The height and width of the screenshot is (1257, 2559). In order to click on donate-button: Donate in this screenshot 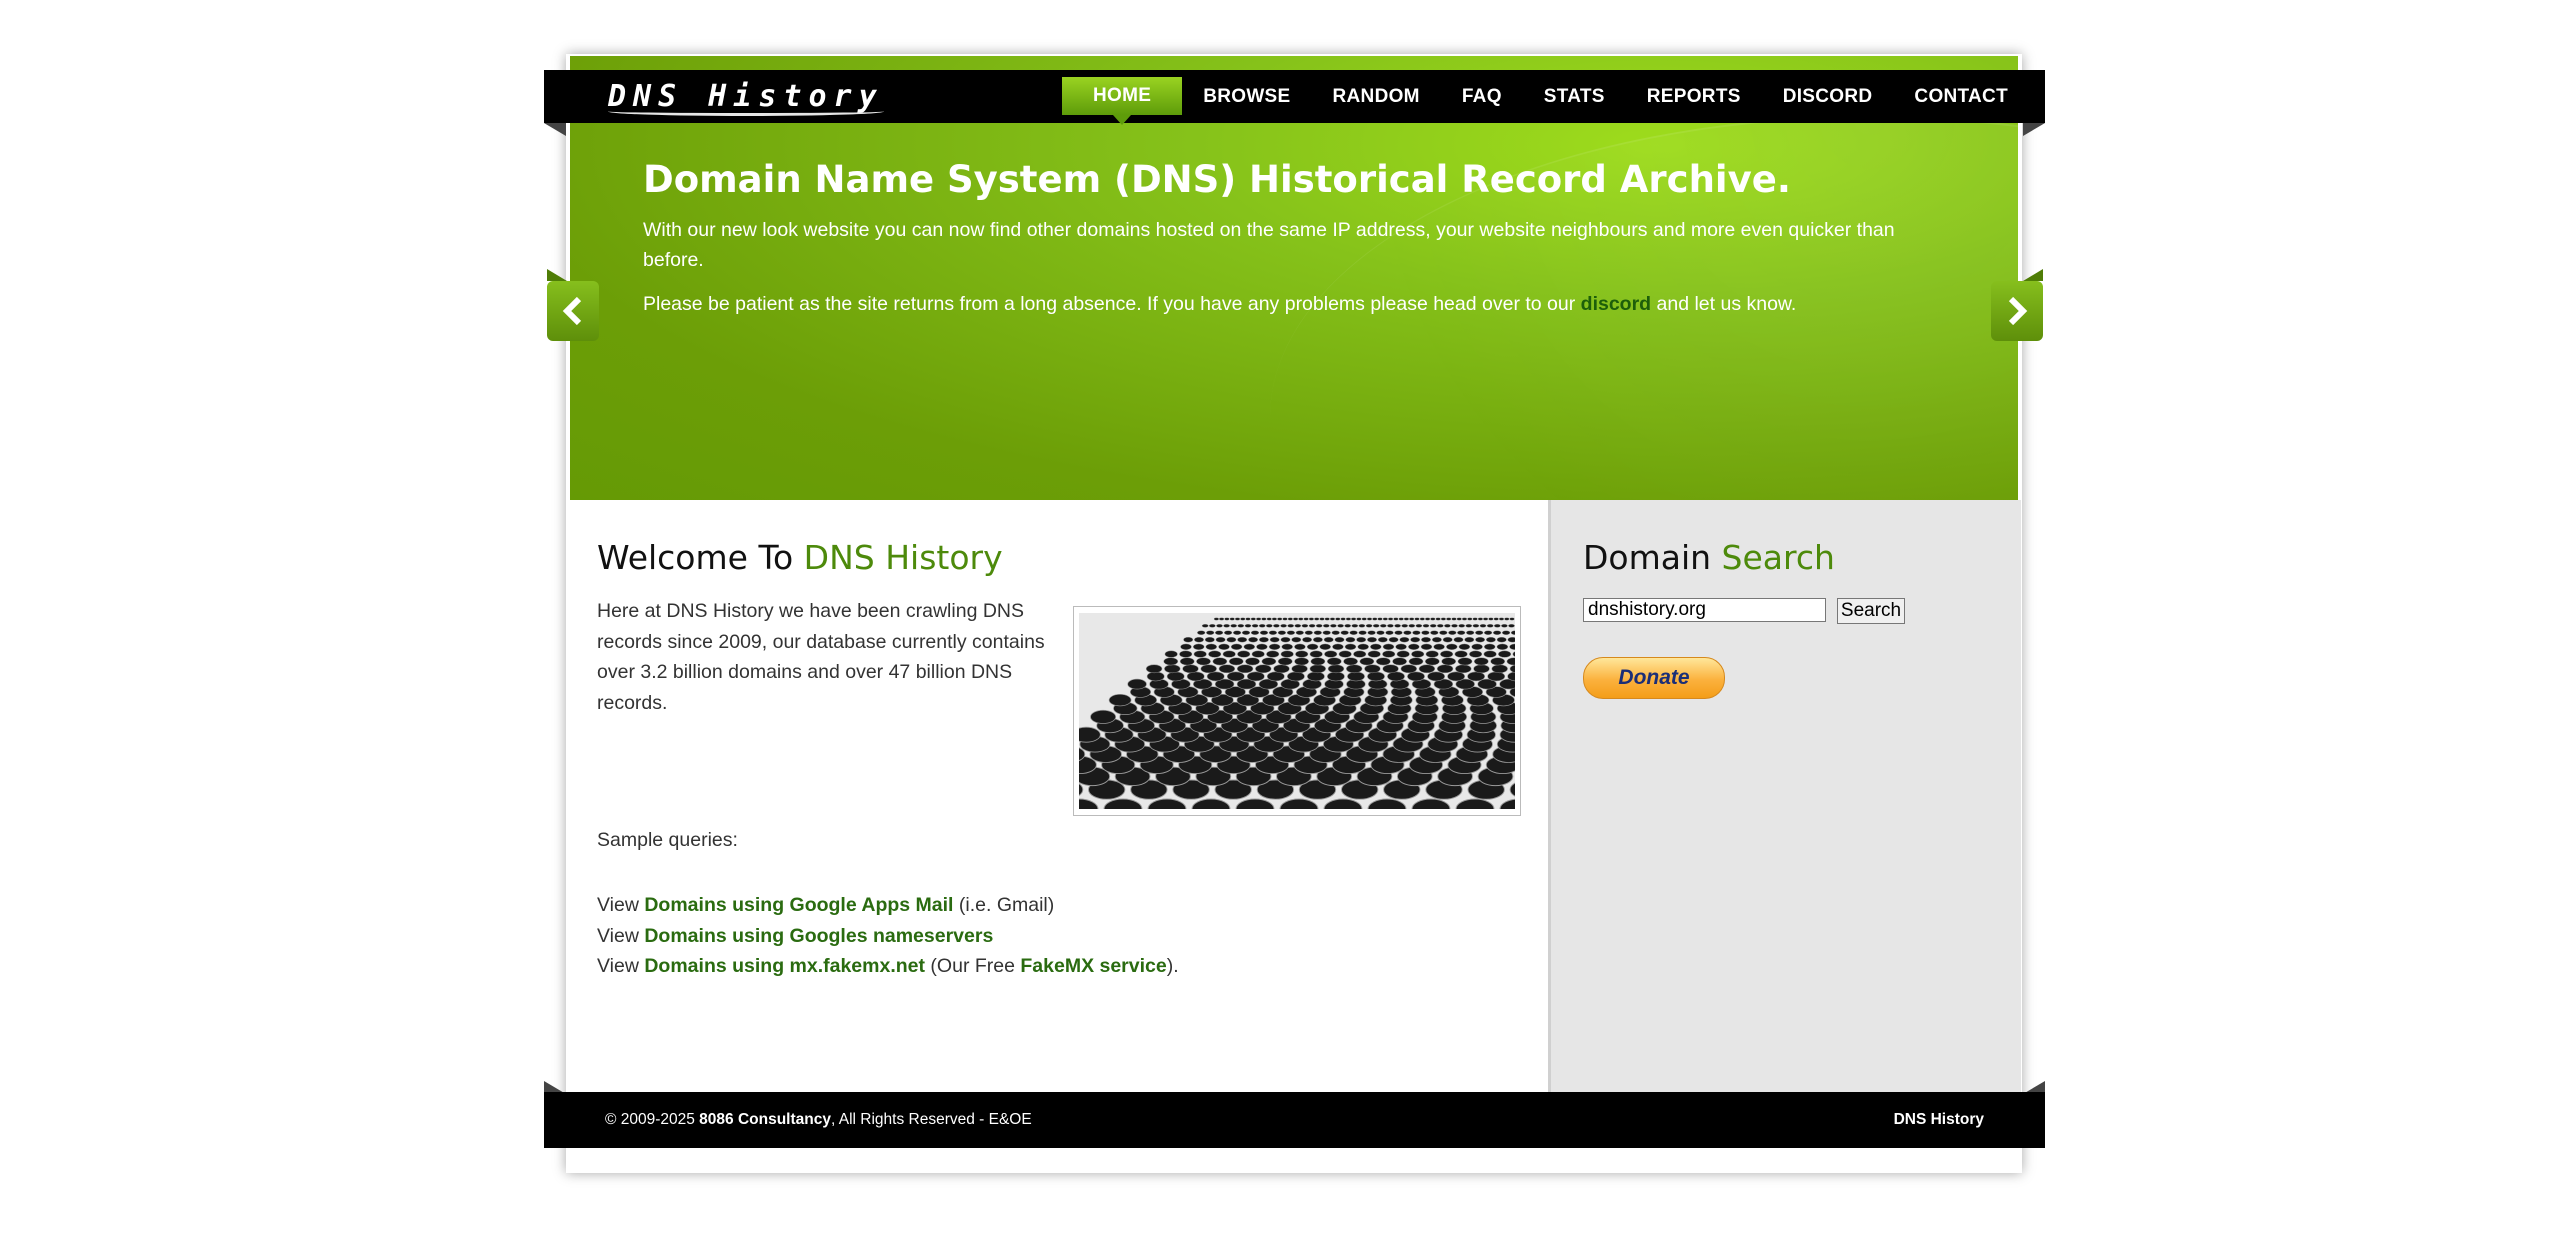, I will do `click(1654, 678)`.